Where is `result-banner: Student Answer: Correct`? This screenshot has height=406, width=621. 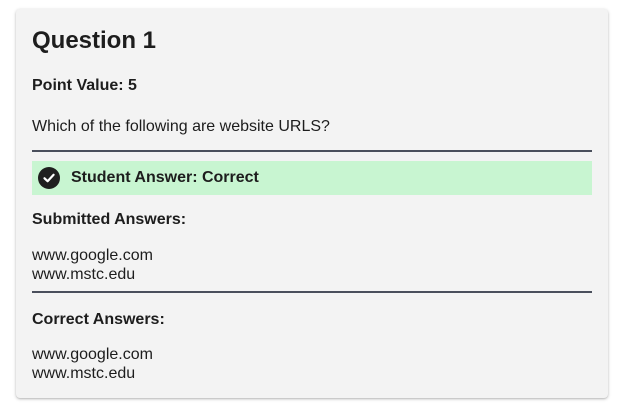 result-banner: Student Answer: Correct is located at coordinates (312, 178).